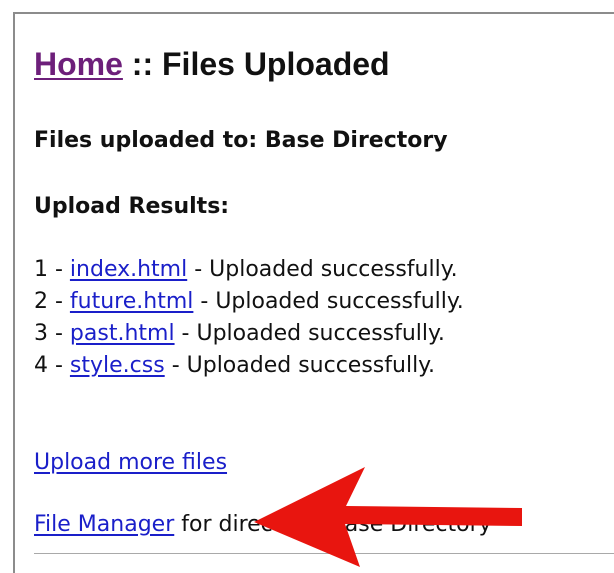 The width and height of the screenshot is (614, 573). I want to click on list-item: 3 - past.html - Uploaded successfully., so click(249, 334).